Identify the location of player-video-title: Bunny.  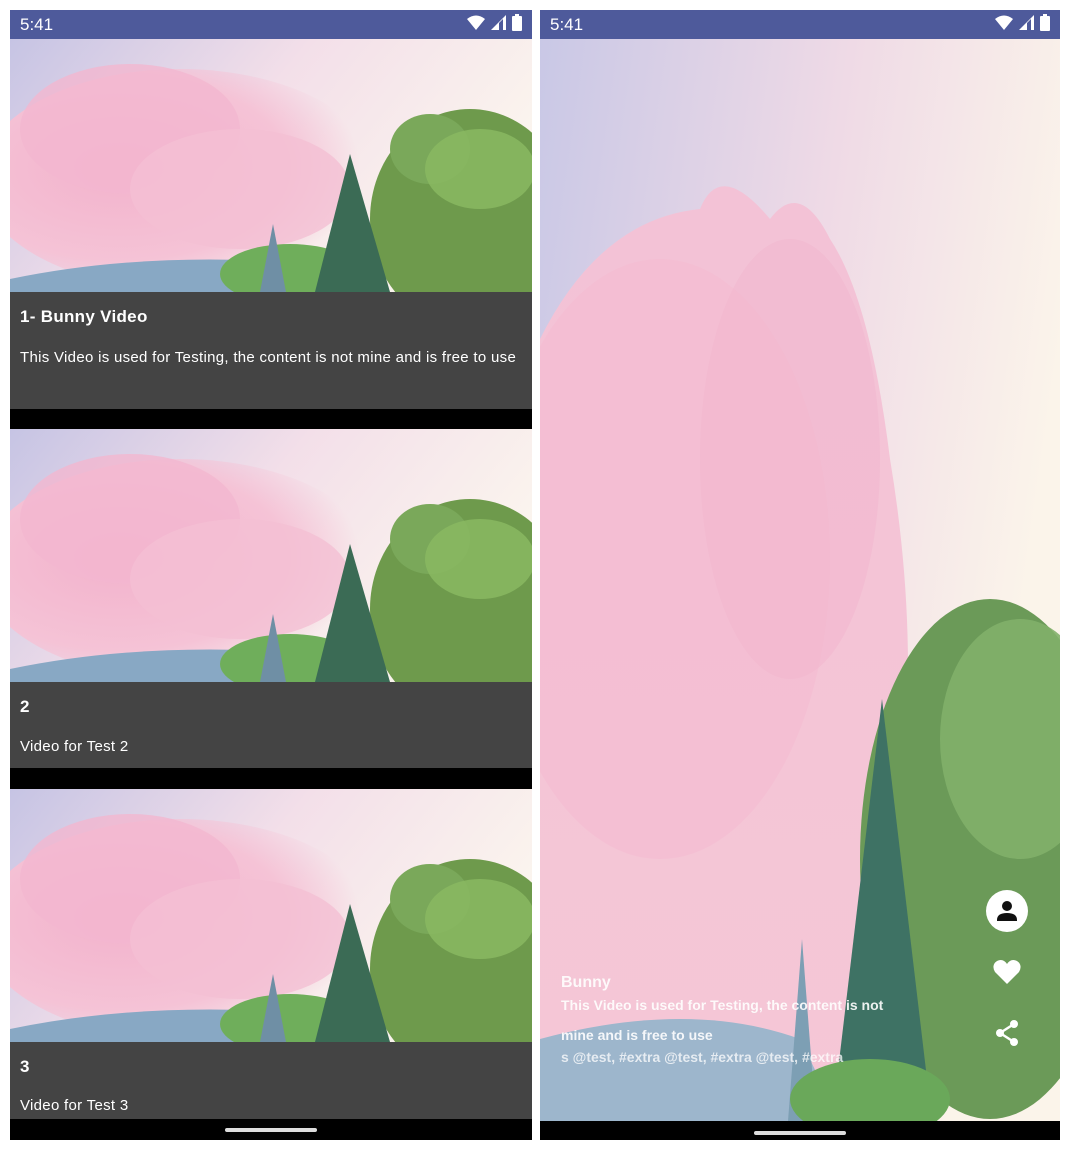
(586, 982).